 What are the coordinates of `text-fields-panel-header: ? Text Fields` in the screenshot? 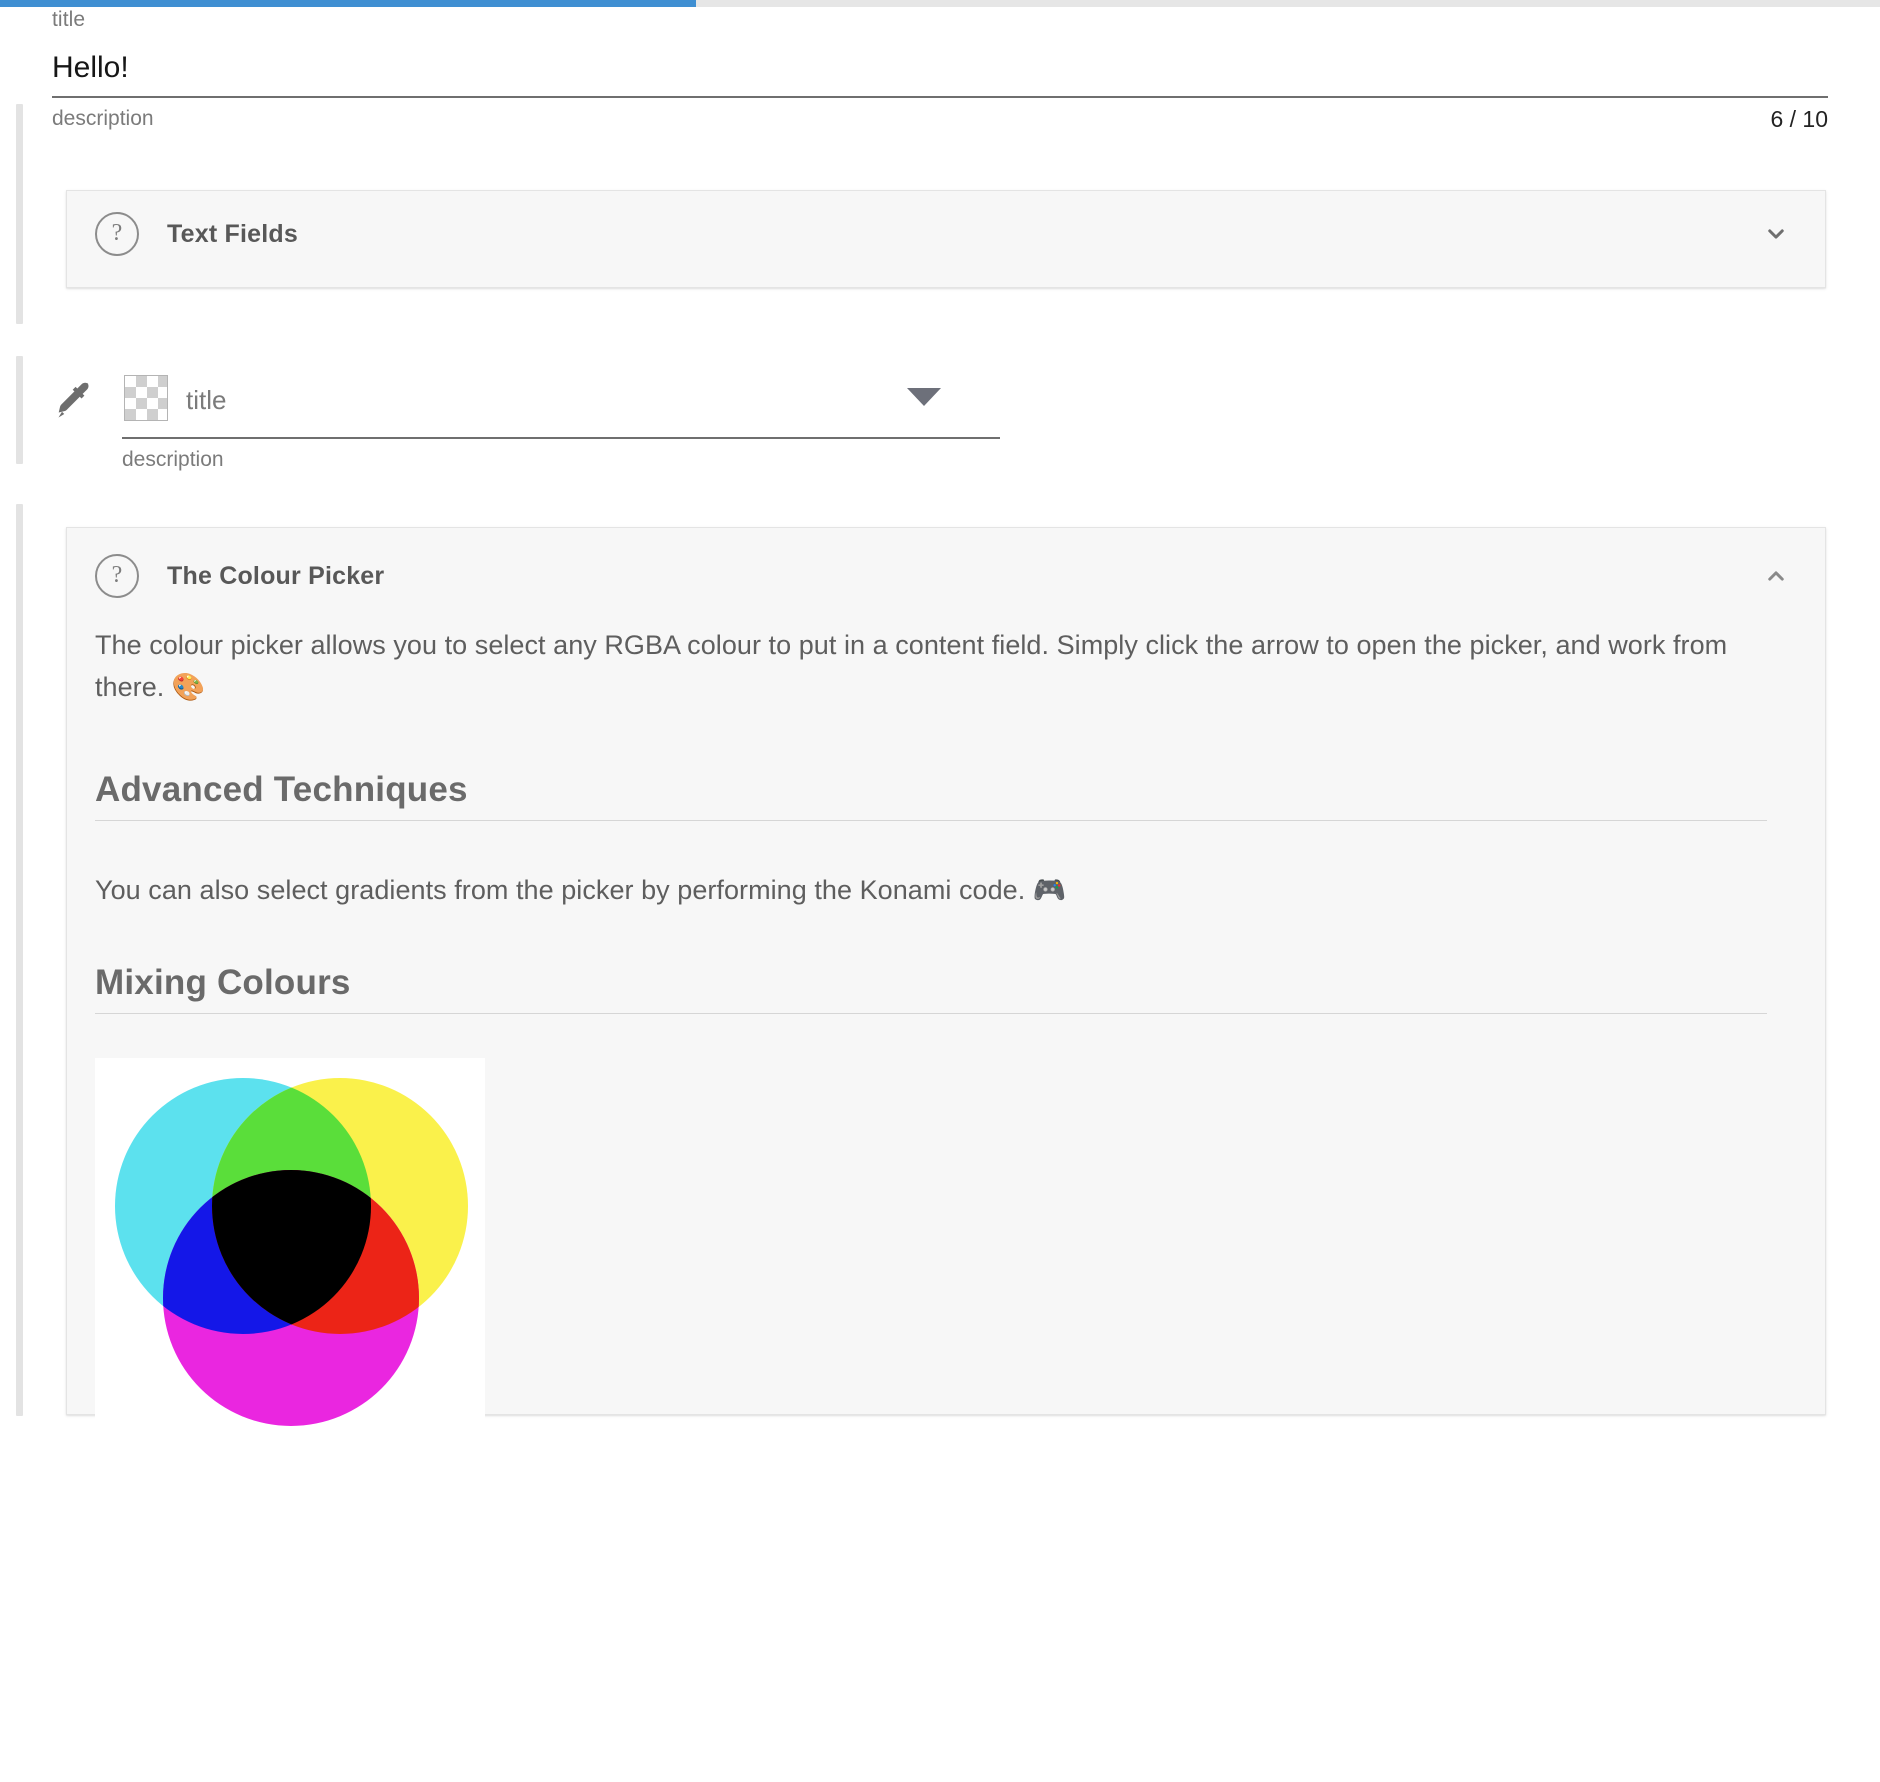 It's located at (946, 234).